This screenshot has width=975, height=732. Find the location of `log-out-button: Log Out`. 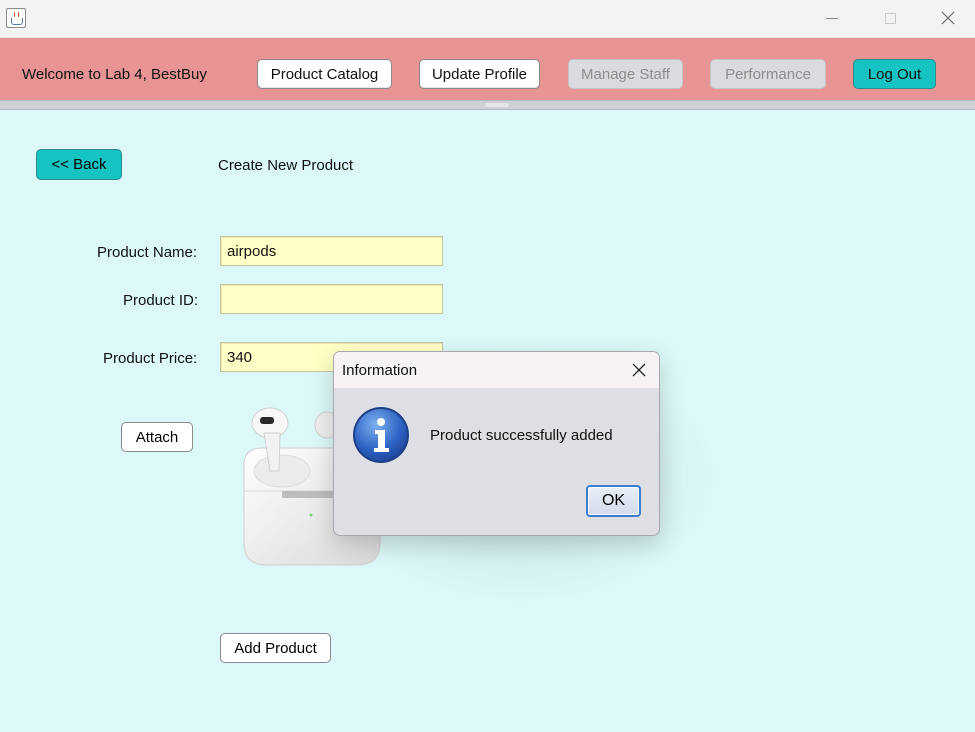

log-out-button: Log Out is located at coordinates (894, 74).